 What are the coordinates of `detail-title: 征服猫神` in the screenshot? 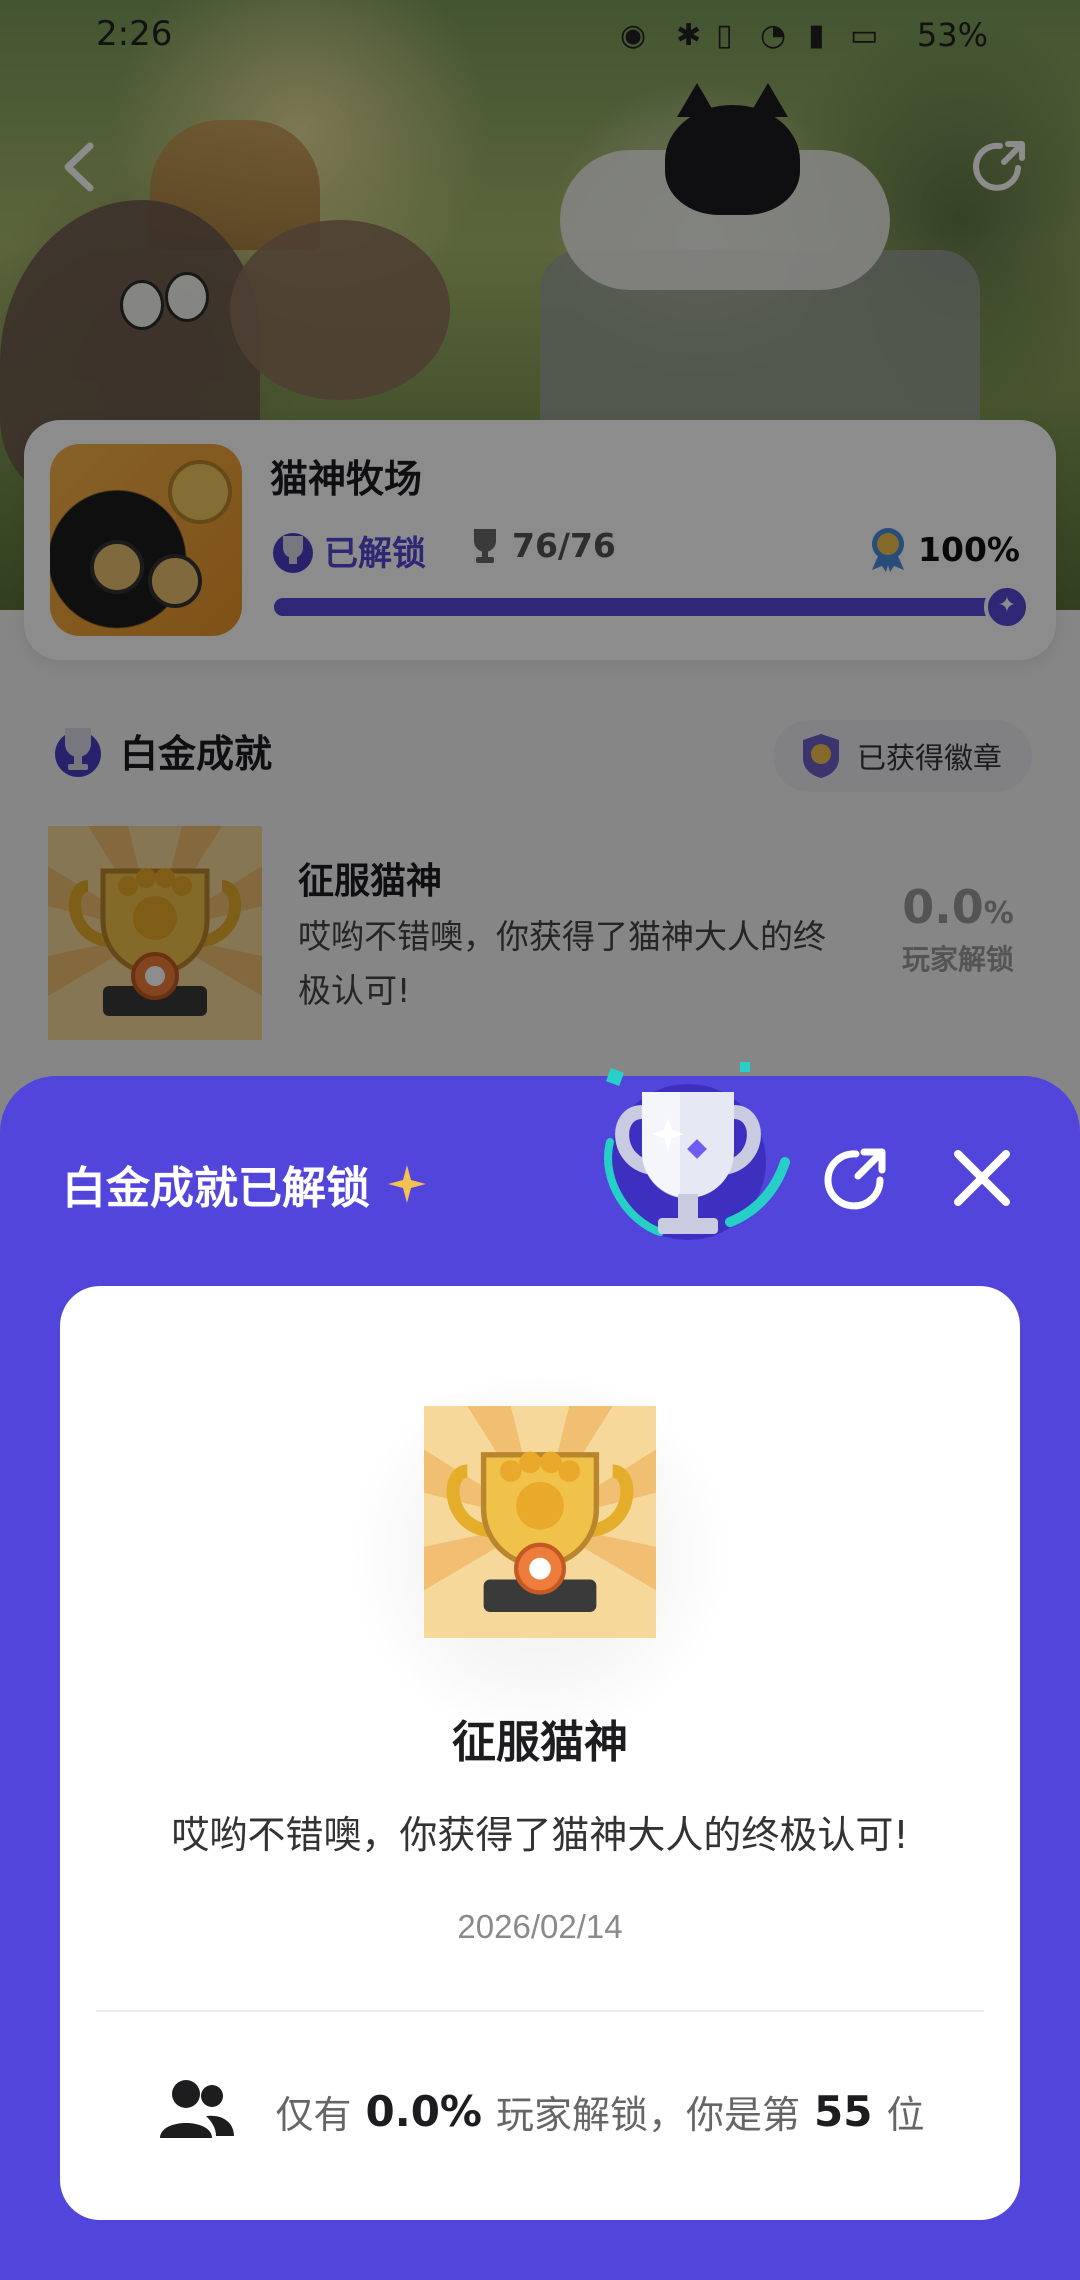 It's located at (540, 1742).